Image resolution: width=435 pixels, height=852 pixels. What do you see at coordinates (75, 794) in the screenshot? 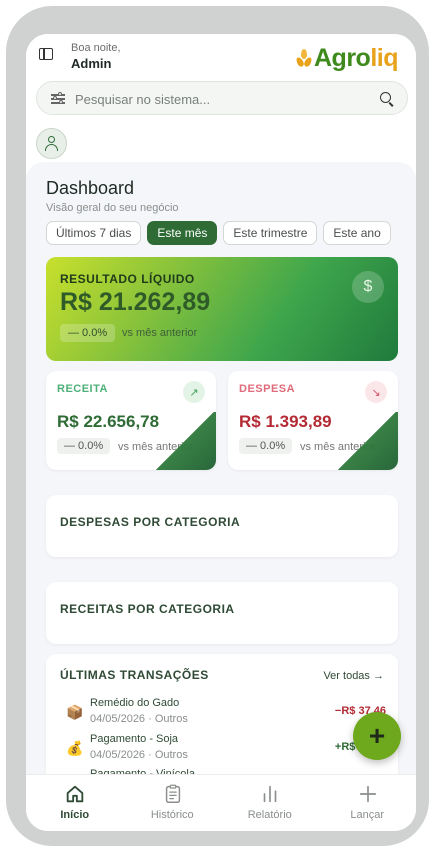
I see `home-icon` at bounding box center [75, 794].